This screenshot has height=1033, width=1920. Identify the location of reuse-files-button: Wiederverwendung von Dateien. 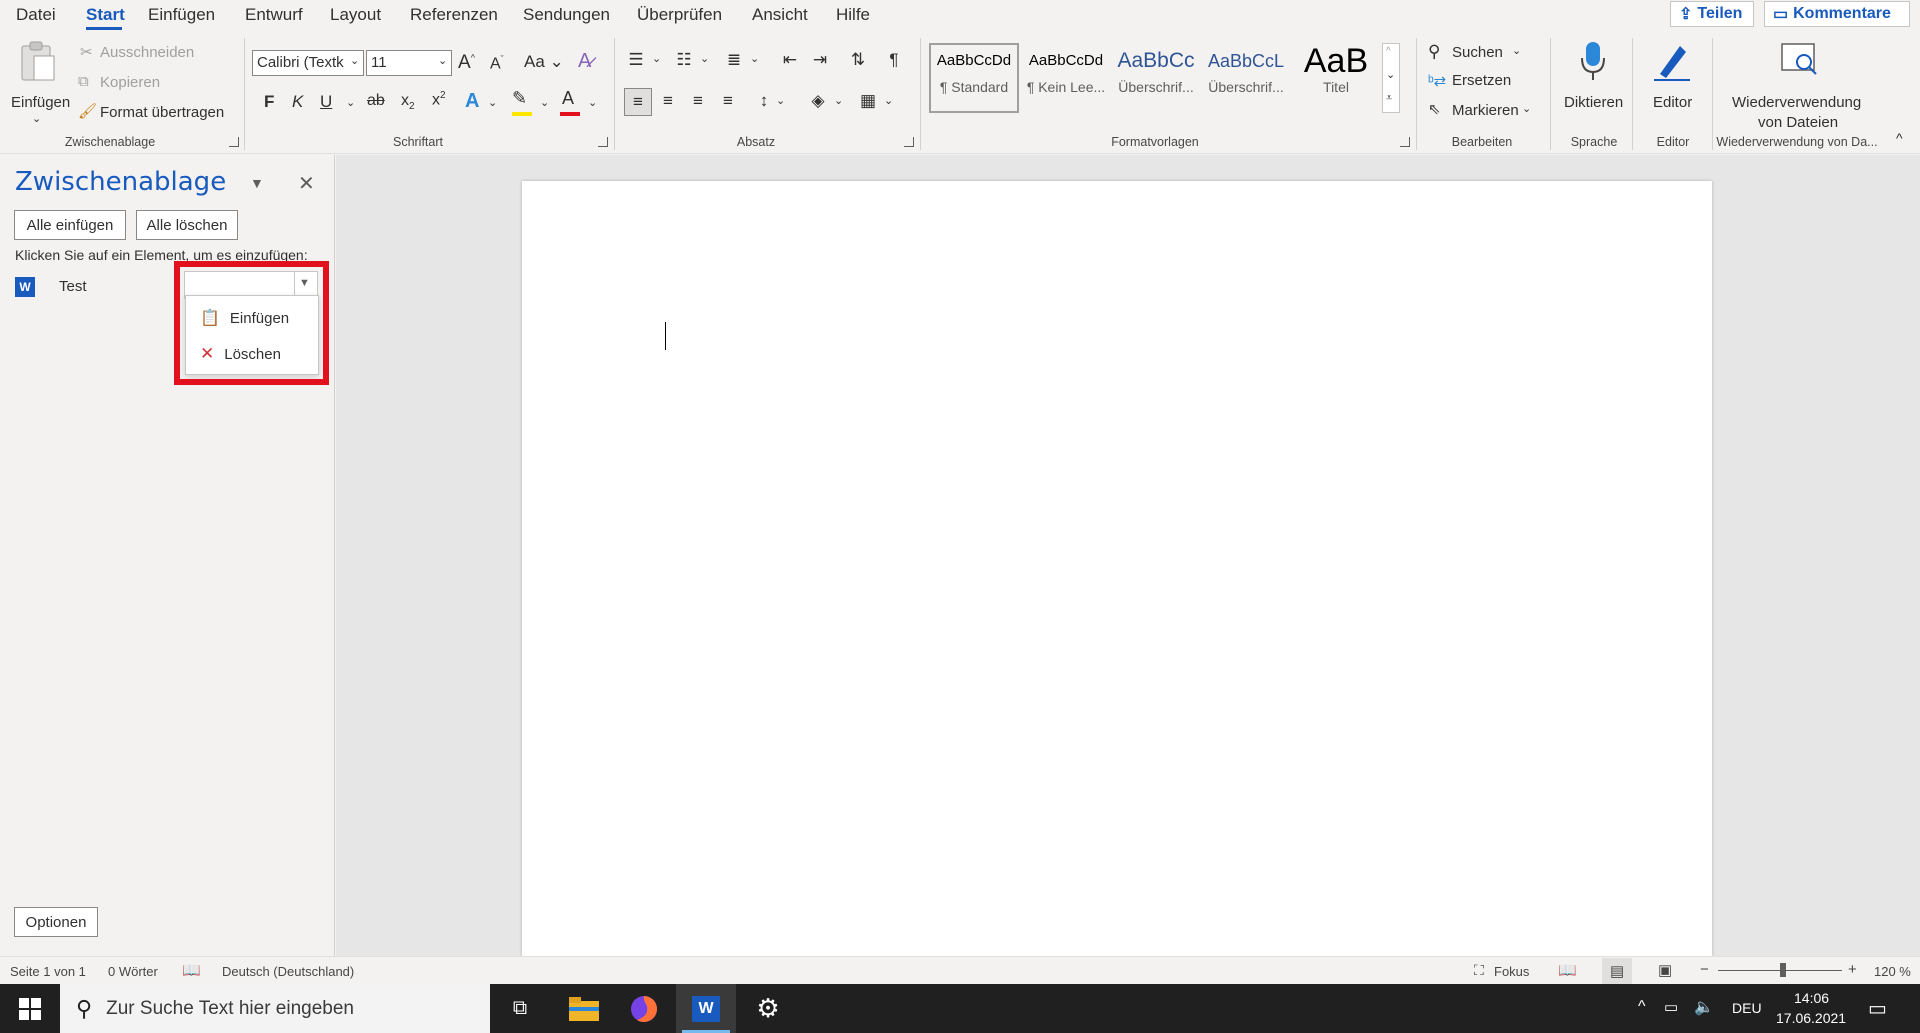
(1798, 84).